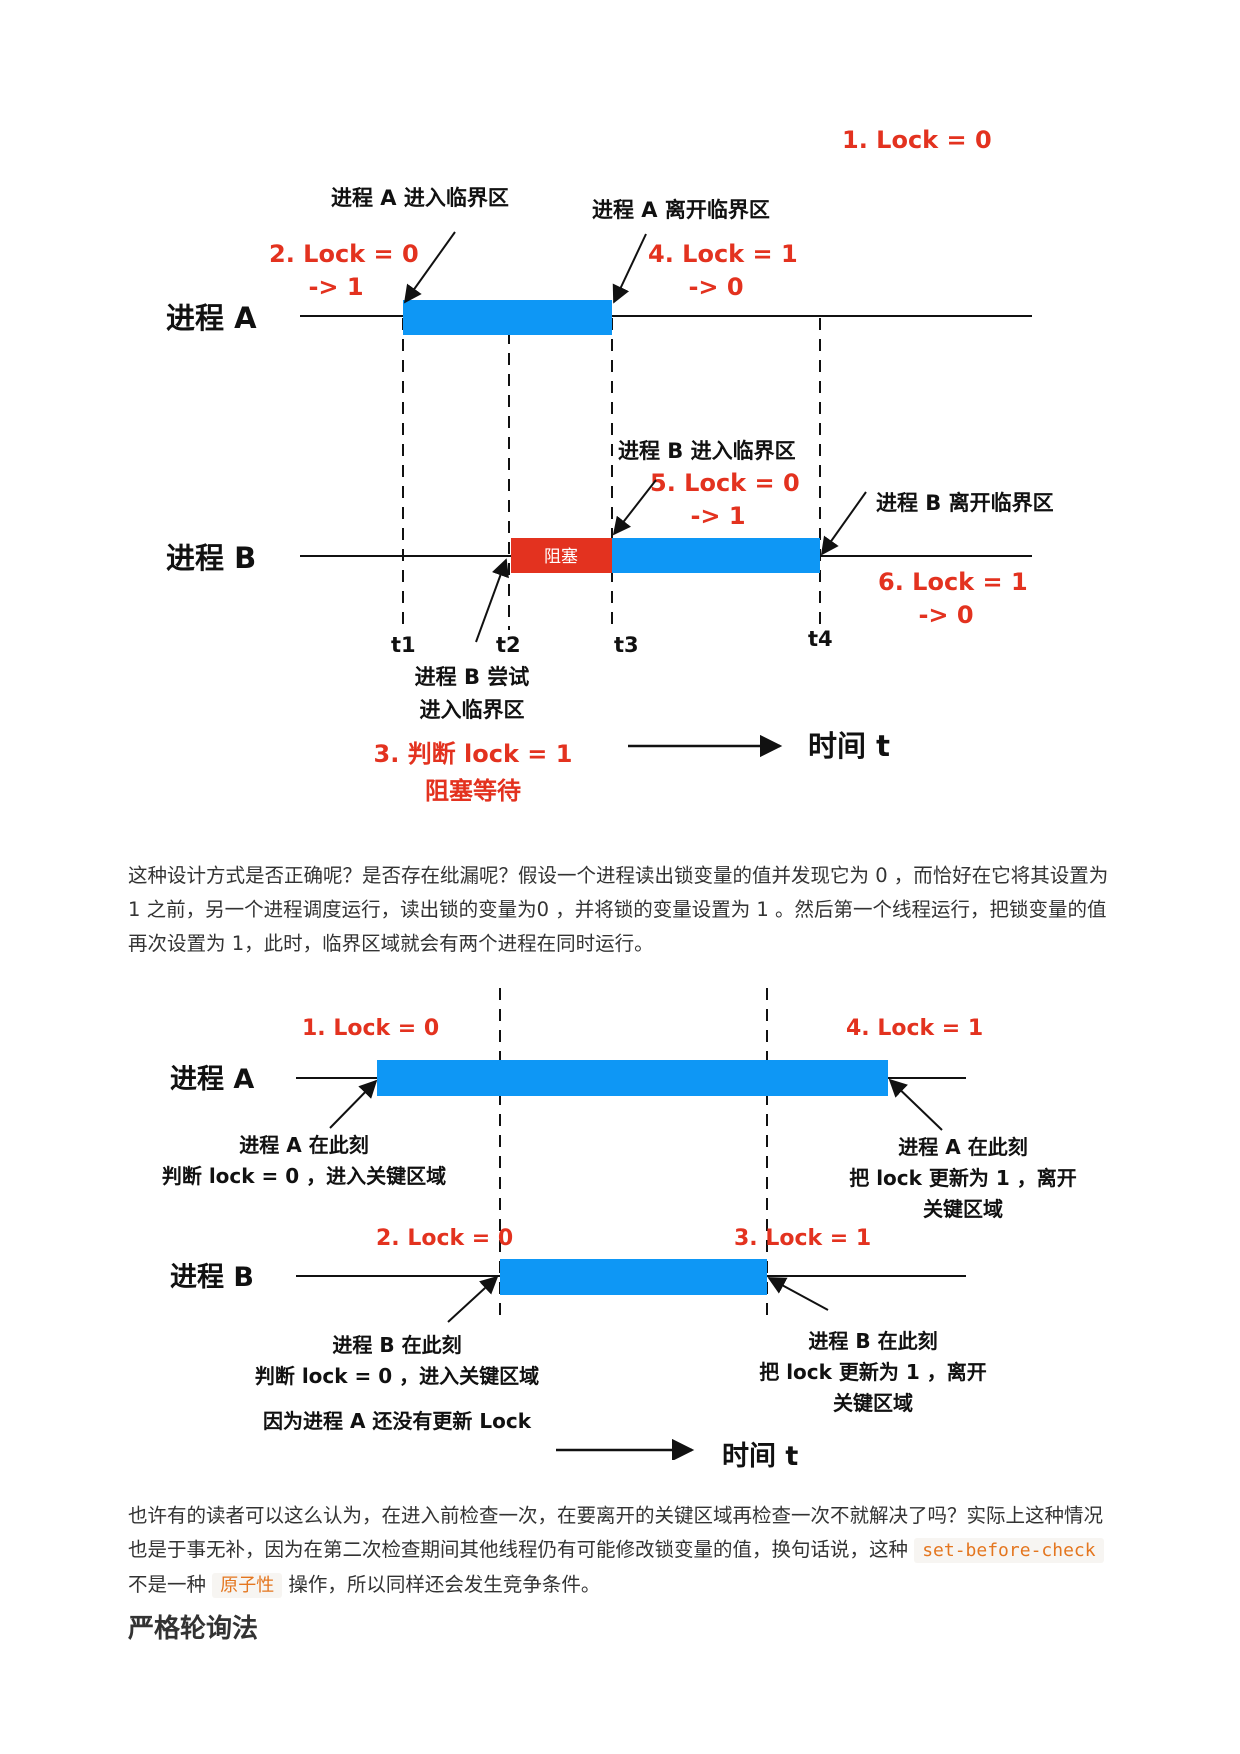 This screenshot has height=1754, width=1240. What do you see at coordinates (508, 645) in the screenshot?
I see `t2-label: t2` at bounding box center [508, 645].